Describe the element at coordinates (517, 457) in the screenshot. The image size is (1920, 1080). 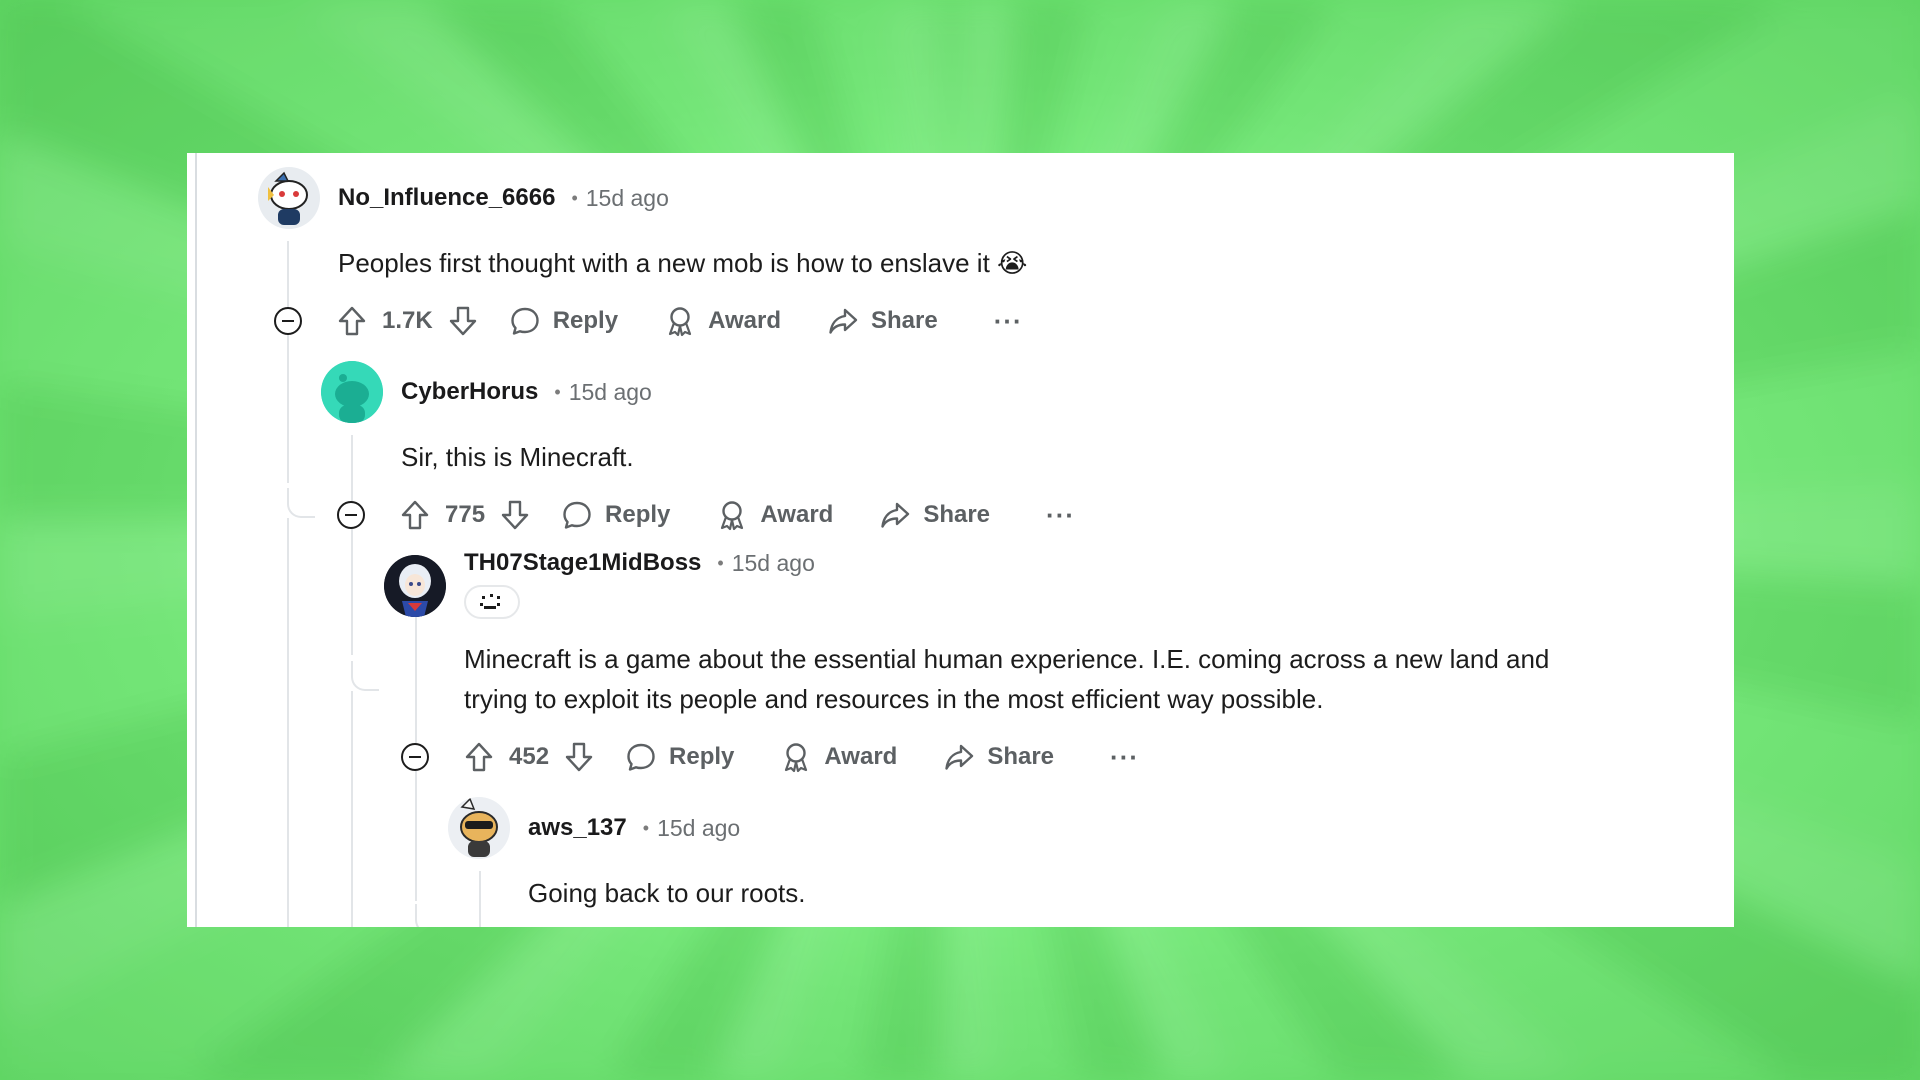
I see `comment-body: Sir, this is Minecraft.` at that location.